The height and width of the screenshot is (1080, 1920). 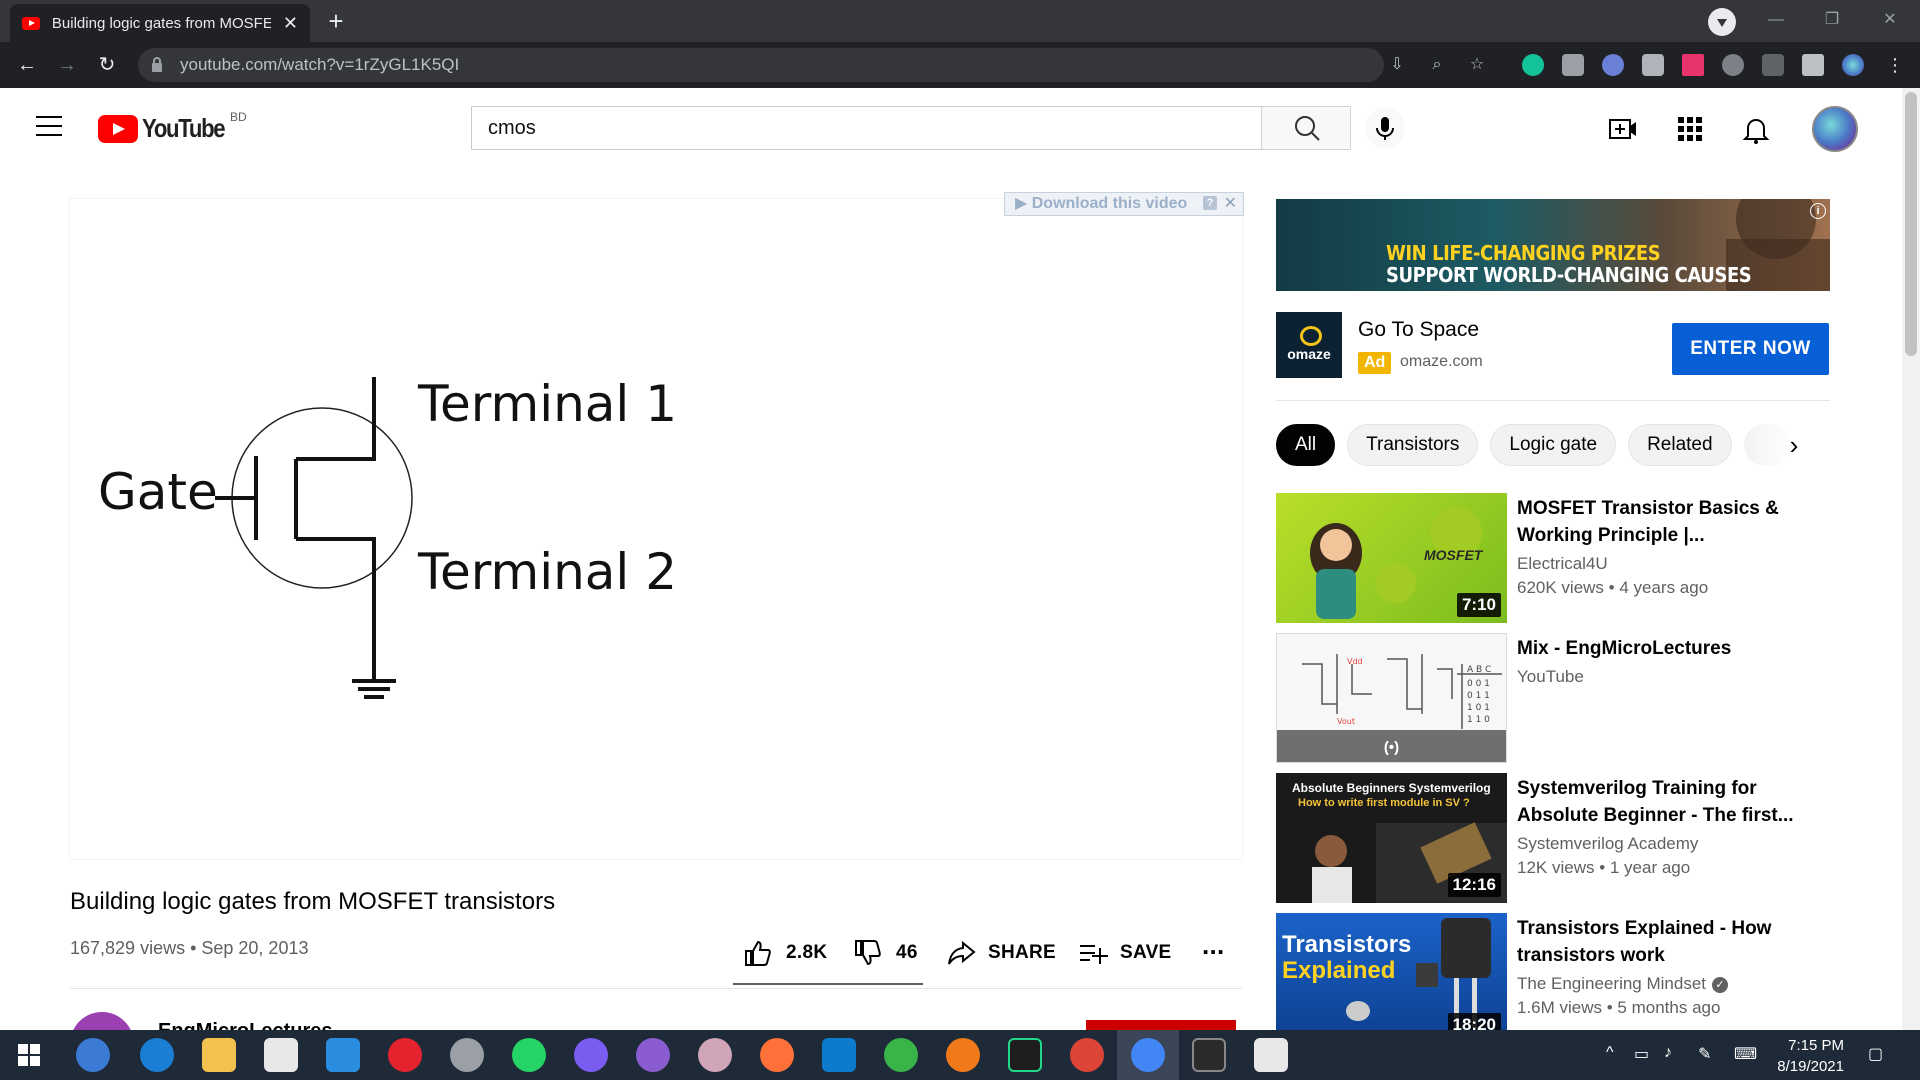 What do you see at coordinates (1835, 129) in the screenshot?
I see `account-avatar` at bounding box center [1835, 129].